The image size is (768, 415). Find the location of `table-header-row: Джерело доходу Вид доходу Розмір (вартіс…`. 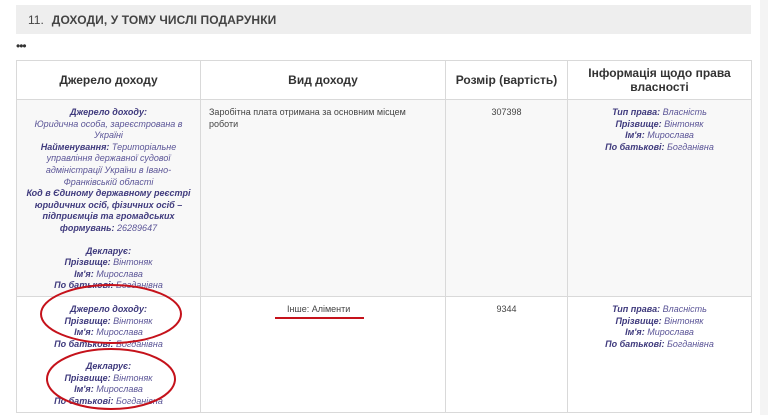

table-header-row: Джерело доходу Вид доходу Розмір (вартіс… is located at coordinates (384, 80).